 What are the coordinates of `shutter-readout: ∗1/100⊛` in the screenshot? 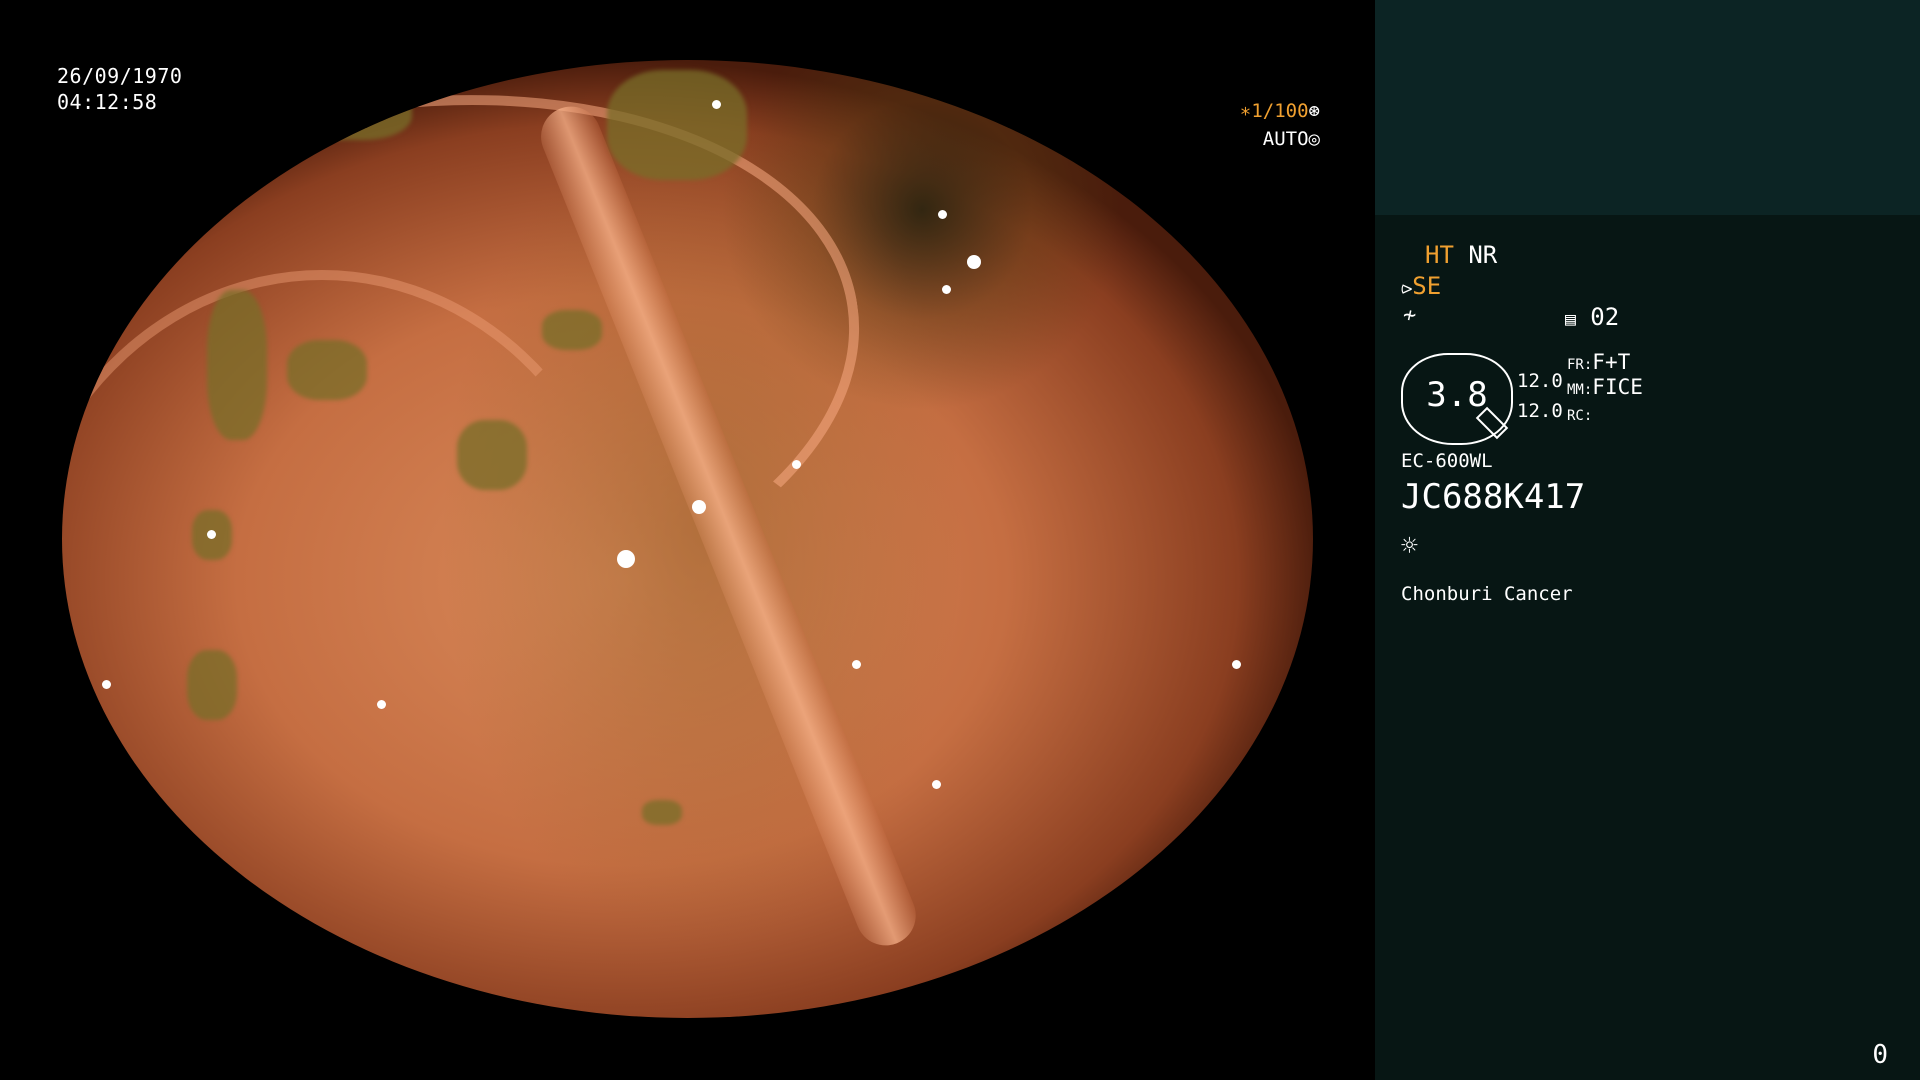 It's located at (1280, 111).